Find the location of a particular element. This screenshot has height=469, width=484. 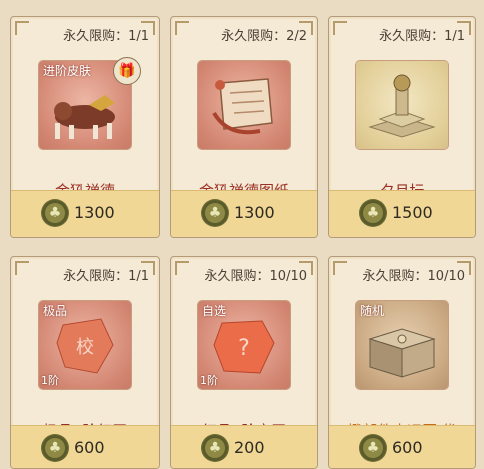

red-jade-icon: 校 is located at coordinates (85, 346).